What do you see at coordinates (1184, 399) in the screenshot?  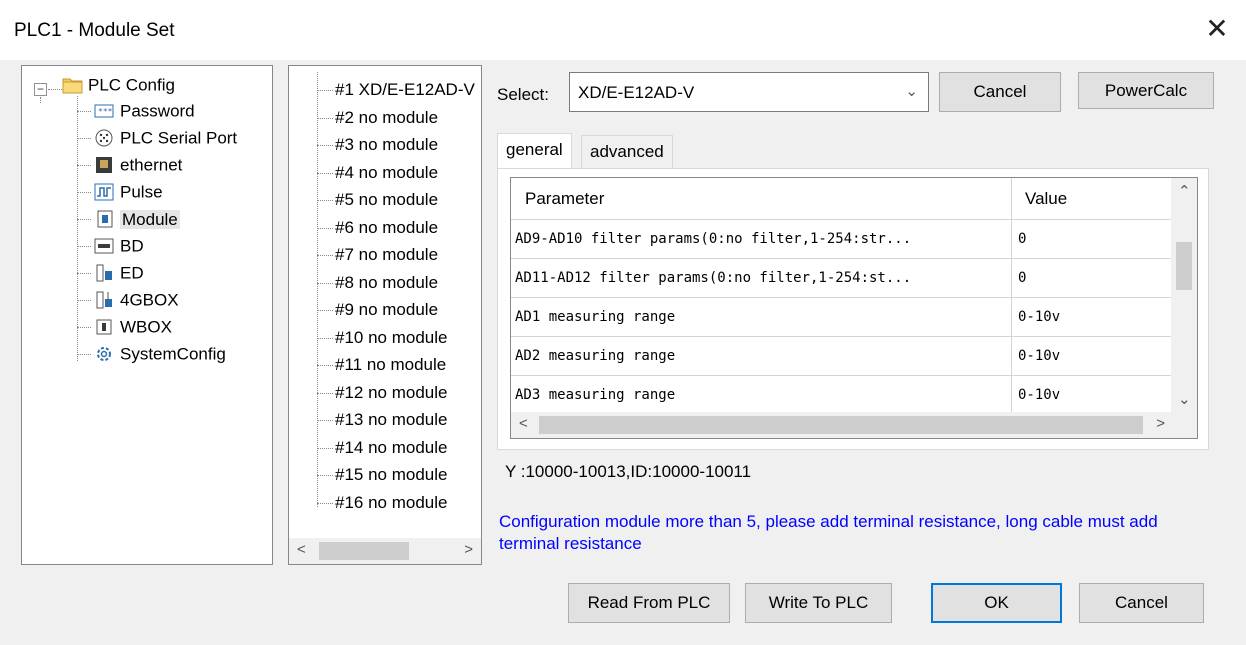 I see `scroll-down-icon: ⌄` at bounding box center [1184, 399].